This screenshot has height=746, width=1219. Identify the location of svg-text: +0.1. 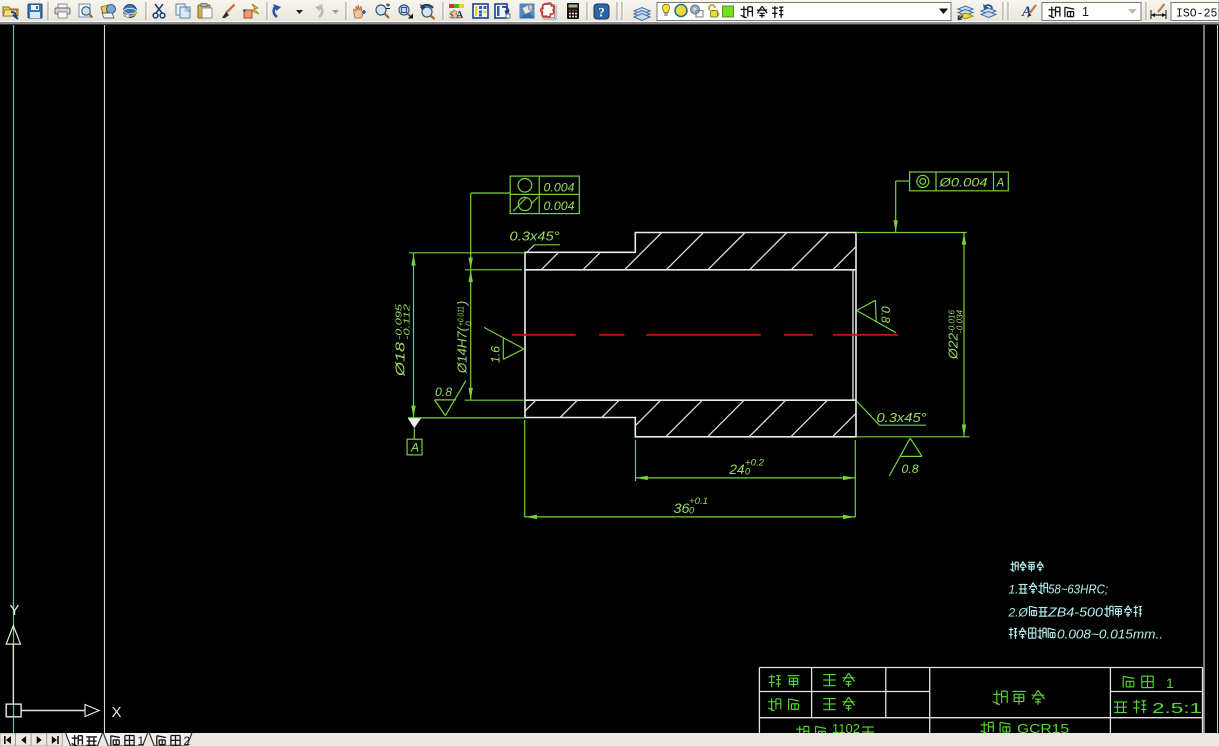
(698, 501).